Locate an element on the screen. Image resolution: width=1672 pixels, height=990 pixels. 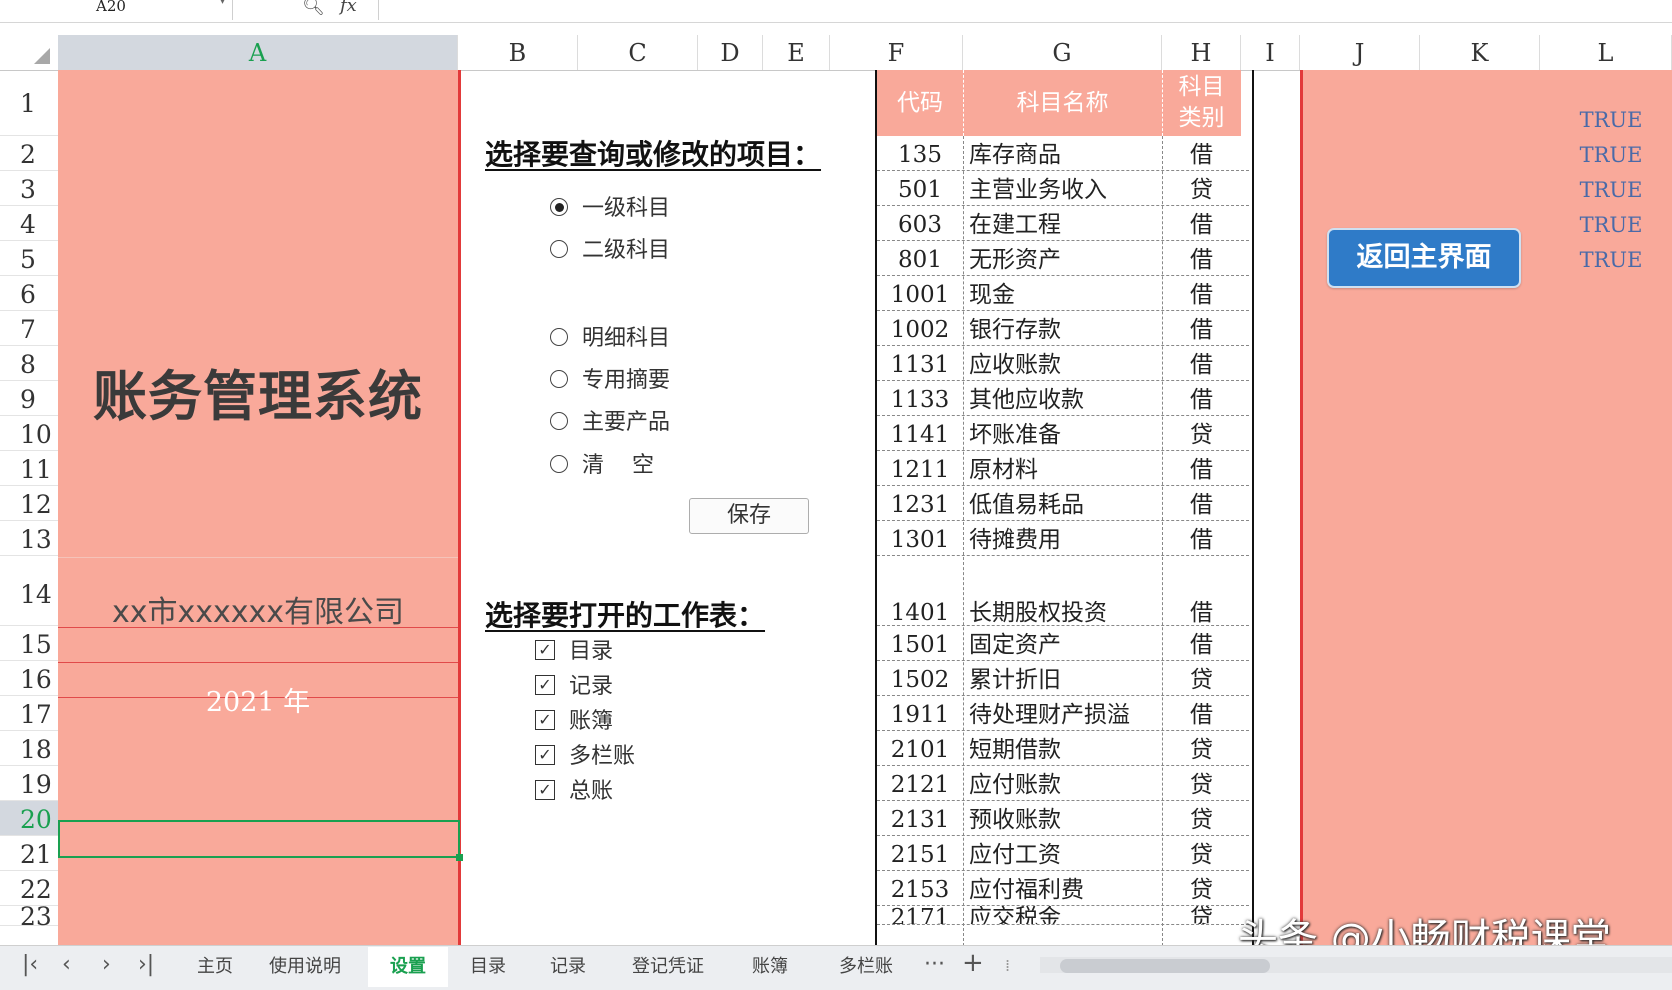
row-header-13: 13 is located at coordinates (29, 538).